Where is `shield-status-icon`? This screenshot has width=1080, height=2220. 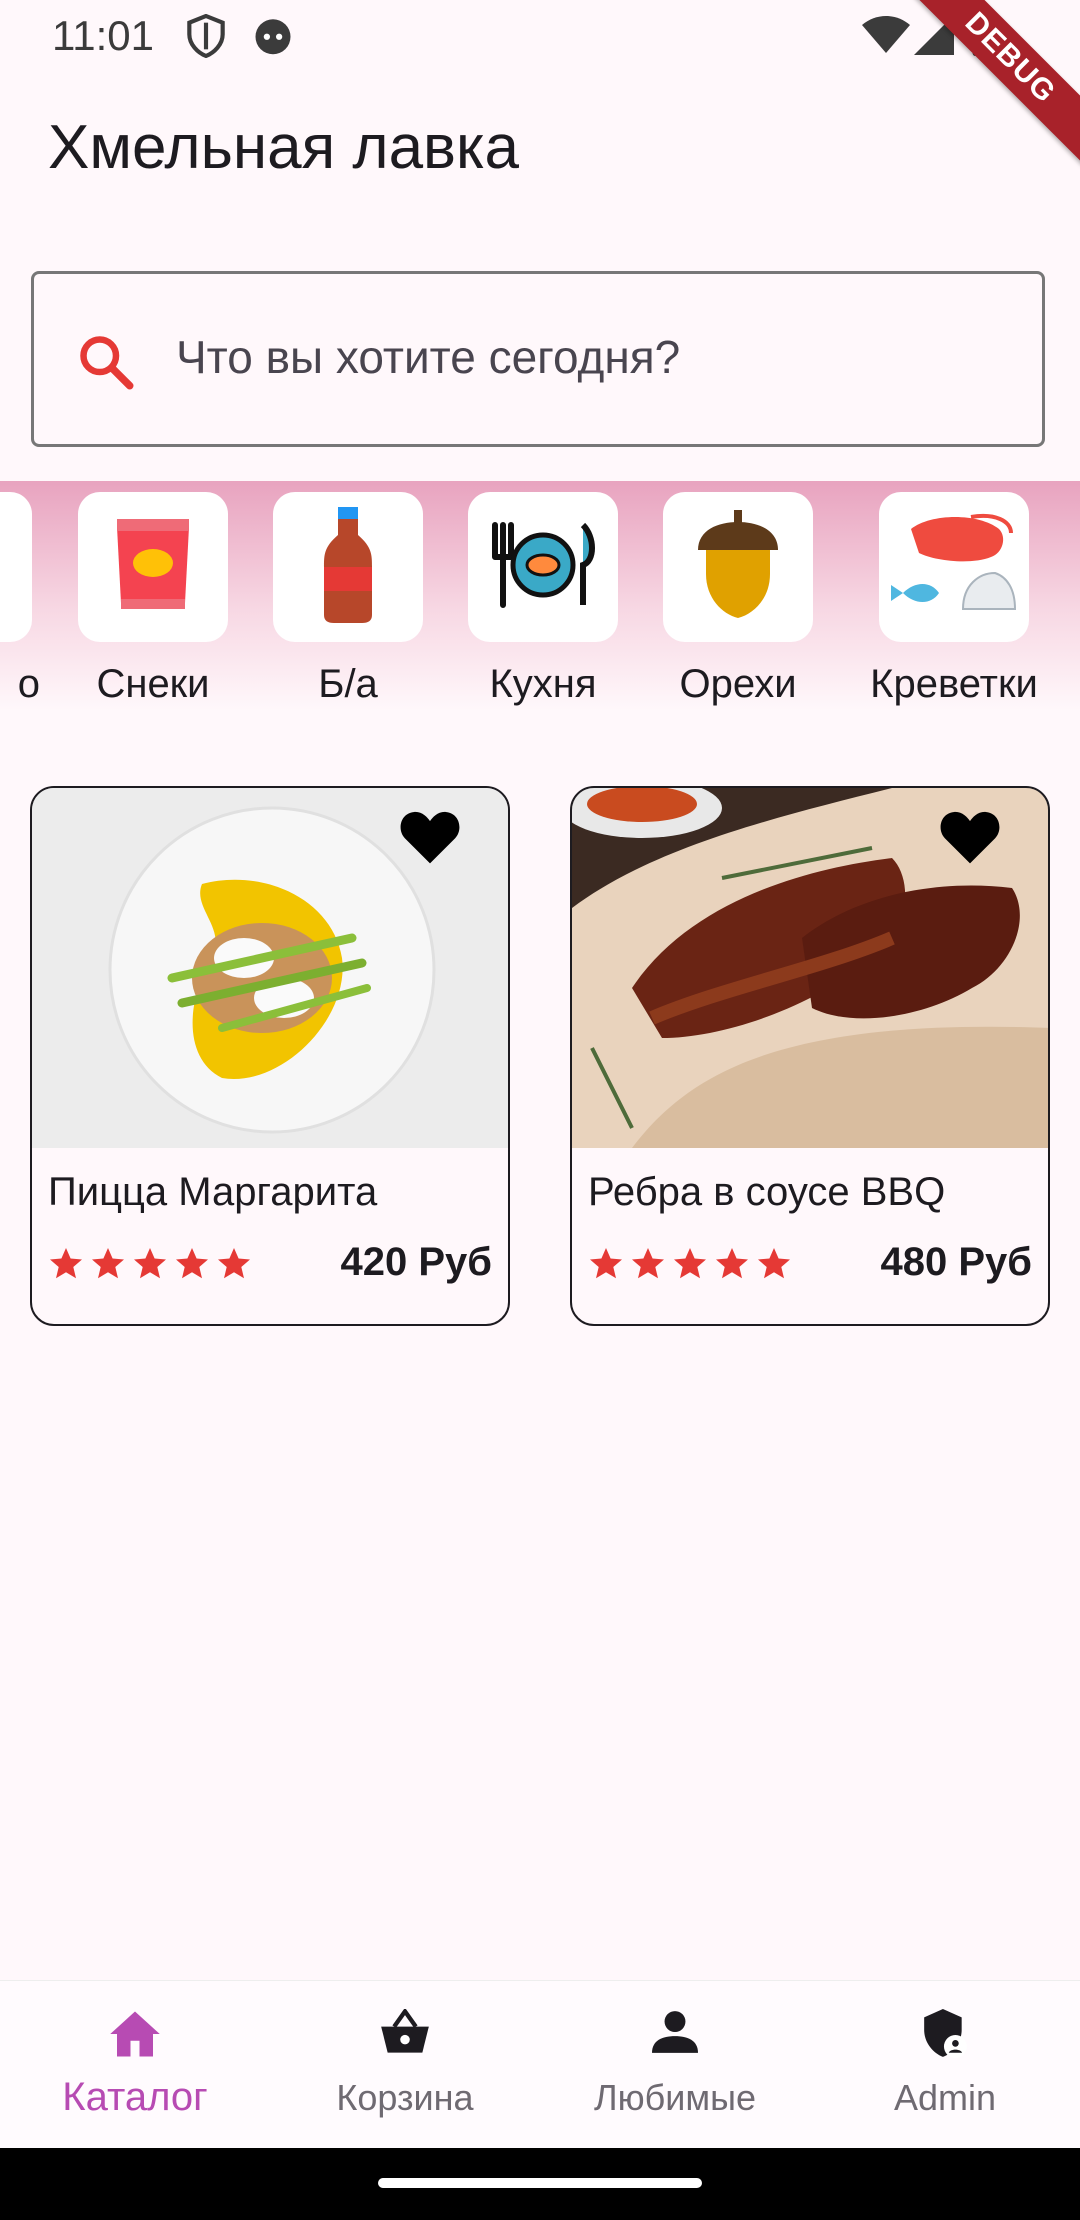 shield-status-icon is located at coordinates (206, 38).